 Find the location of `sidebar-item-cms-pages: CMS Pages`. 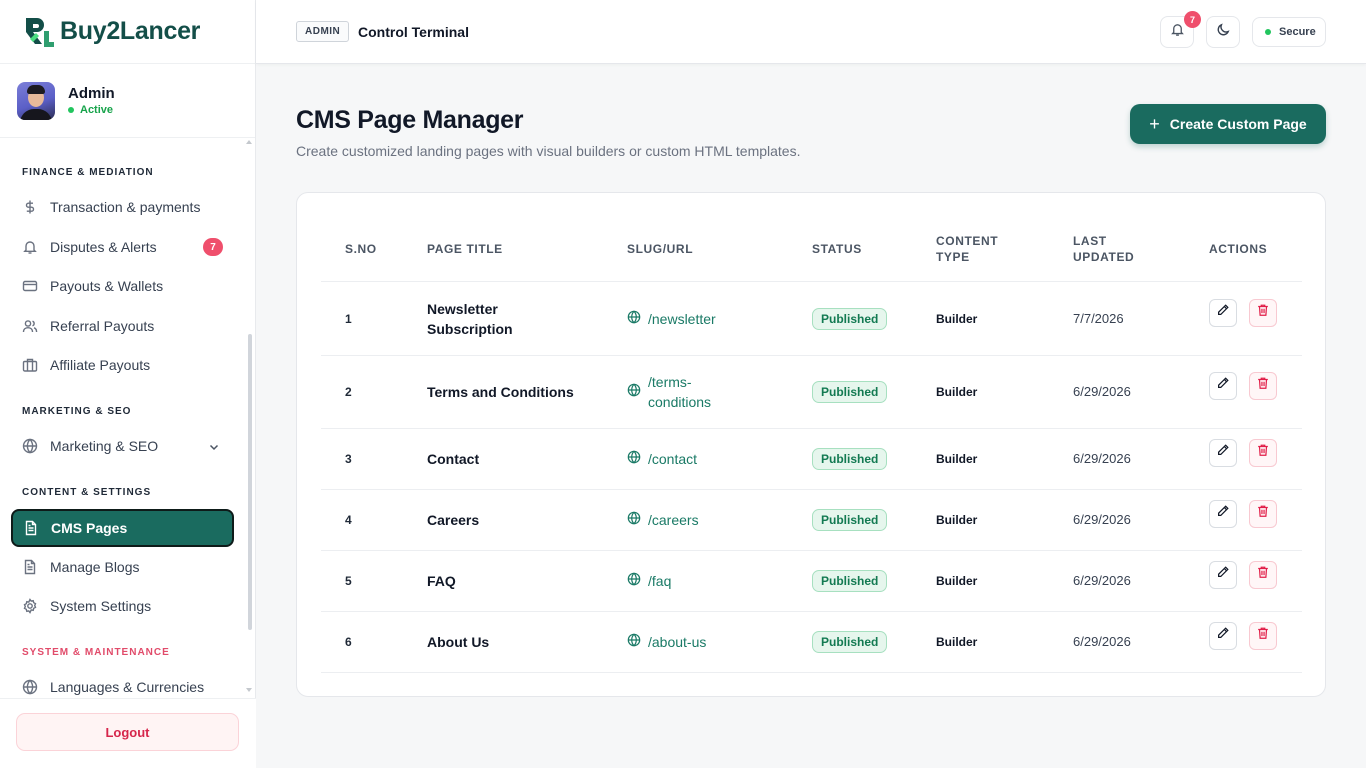

sidebar-item-cms-pages: CMS Pages is located at coordinates (122, 528).